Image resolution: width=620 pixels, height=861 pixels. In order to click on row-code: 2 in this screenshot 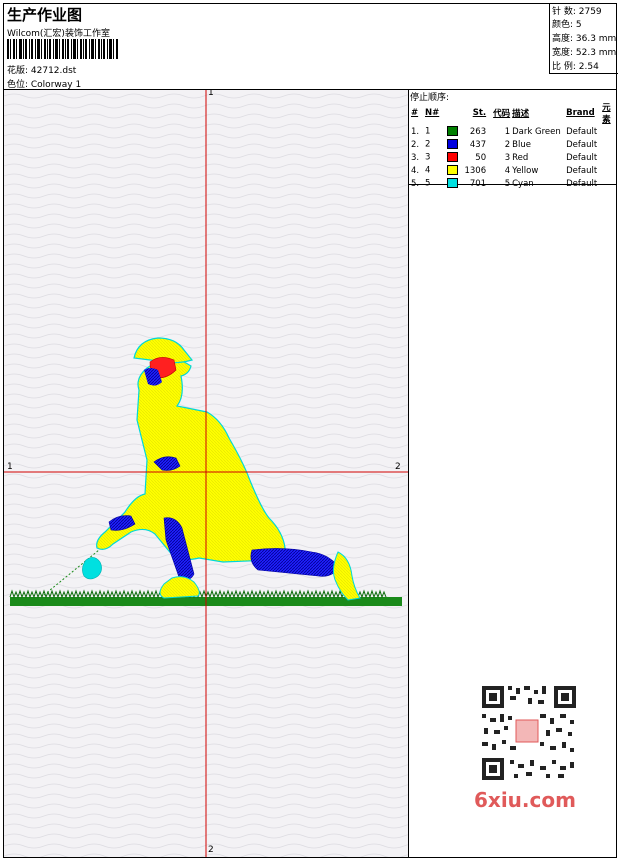, I will do `click(507, 144)`.